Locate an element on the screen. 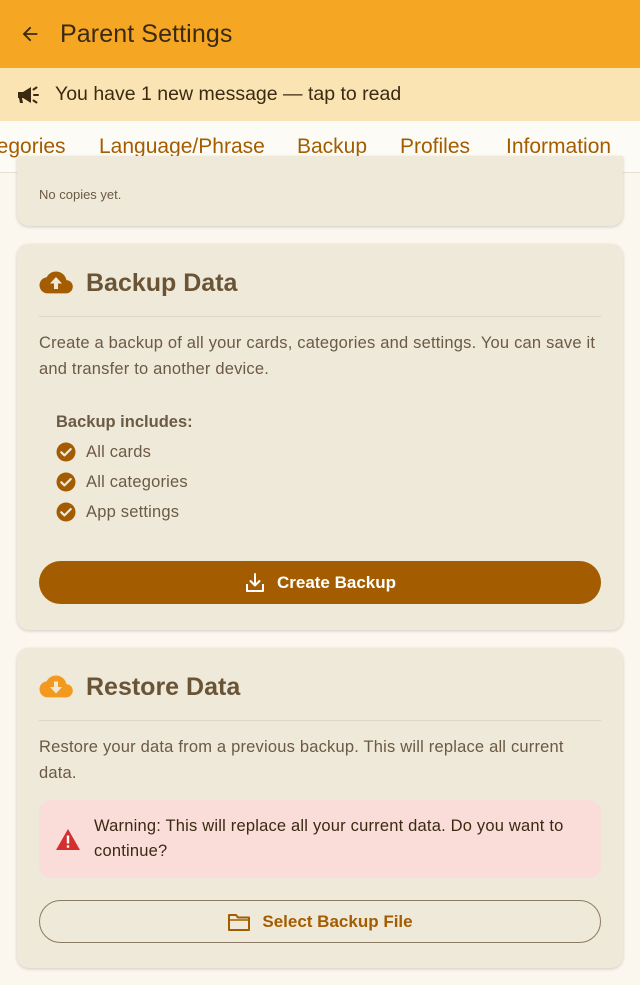  cloud-download-icon is located at coordinates (56, 687).